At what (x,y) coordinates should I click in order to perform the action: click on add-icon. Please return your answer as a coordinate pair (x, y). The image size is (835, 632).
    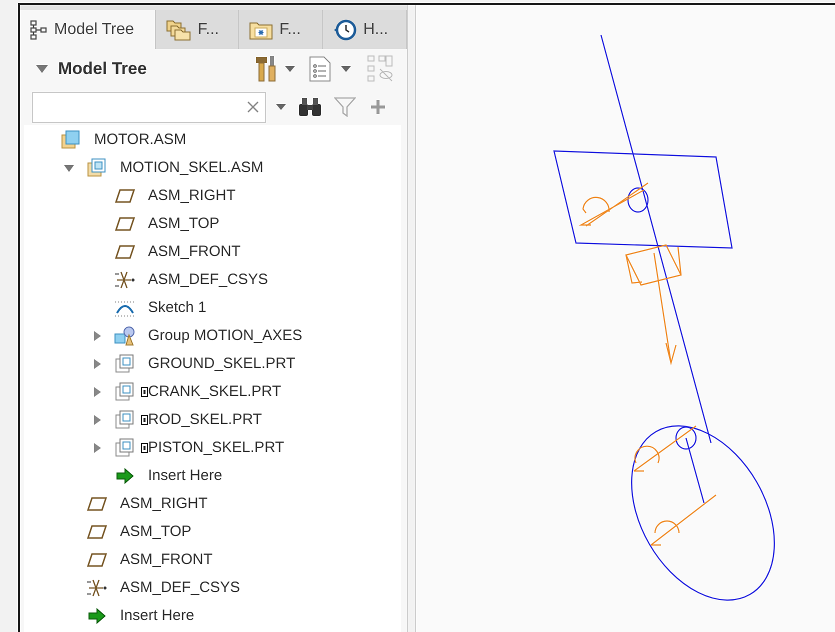
    Looking at the image, I should click on (378, 107).